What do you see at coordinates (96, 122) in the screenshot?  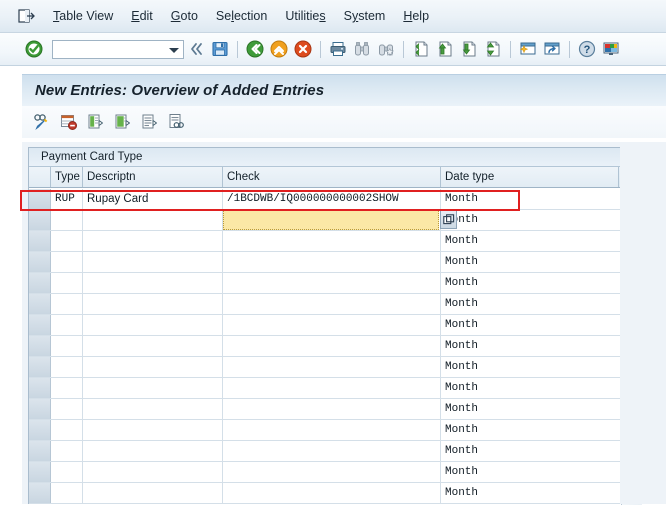 I see `copy-as-icon` at bounding box center [96, 122].